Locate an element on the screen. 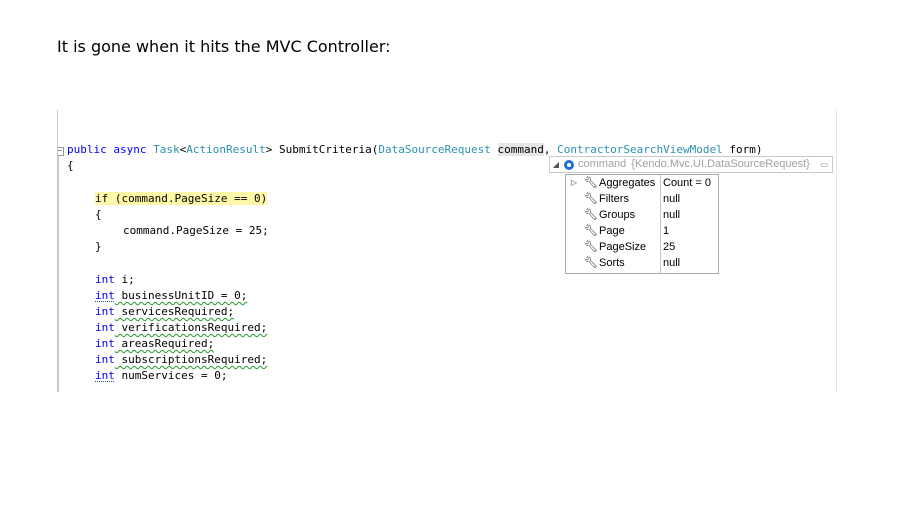 The image size is (910, 526). triangle-down-icon: ◢ is located at coordinates (556, 164).